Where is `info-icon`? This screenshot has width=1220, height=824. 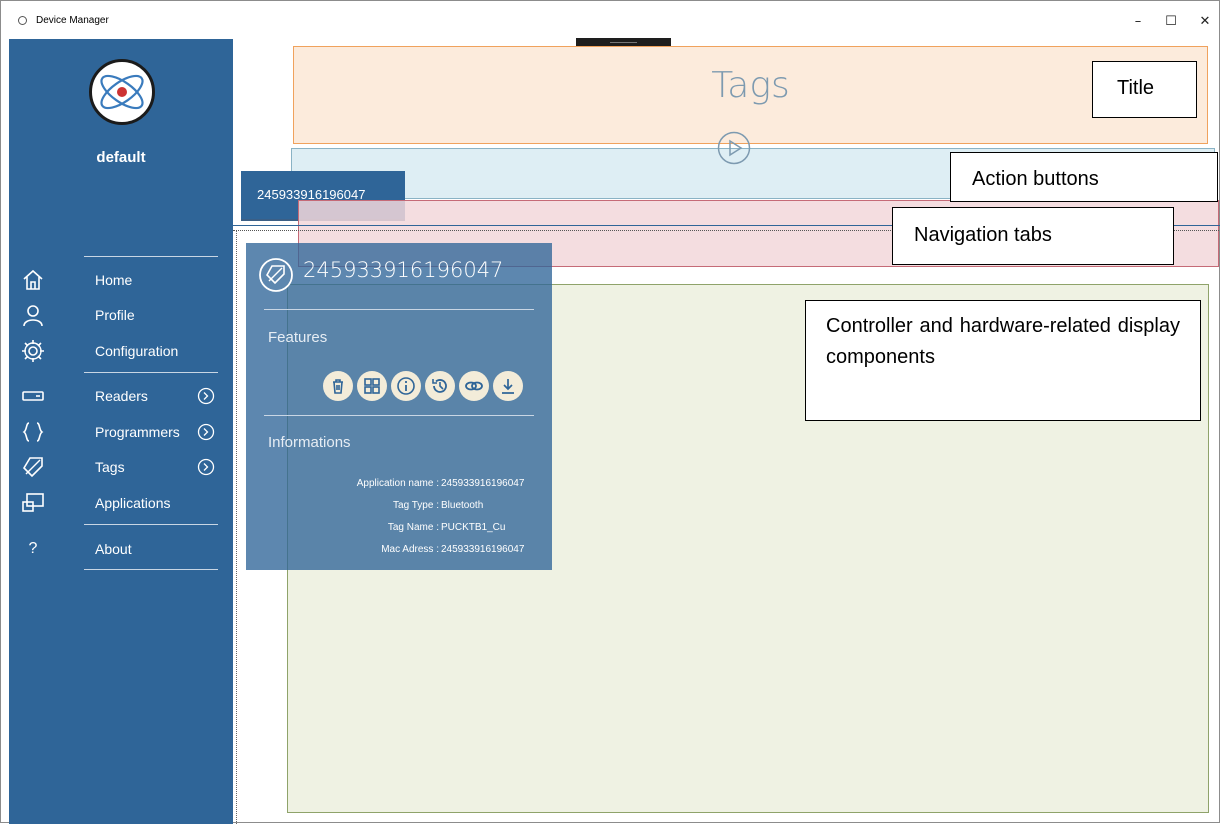 info-icon is located at coordinates (406, 386).